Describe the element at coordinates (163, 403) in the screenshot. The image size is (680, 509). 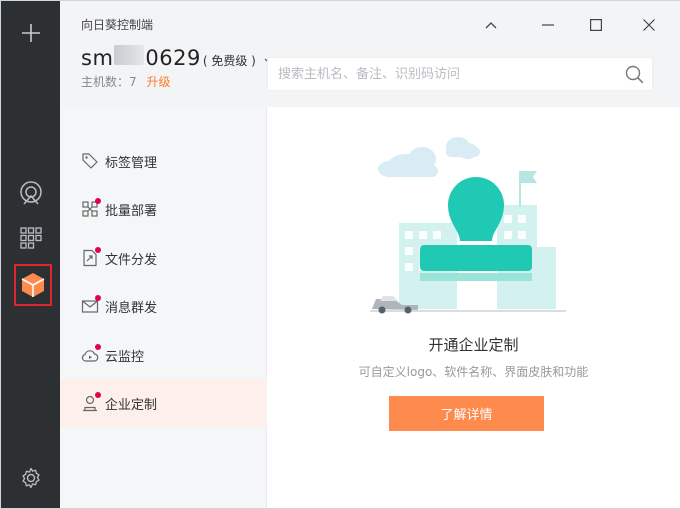
I see `menu-item-enterprise-custom: 企业定制` at that location.